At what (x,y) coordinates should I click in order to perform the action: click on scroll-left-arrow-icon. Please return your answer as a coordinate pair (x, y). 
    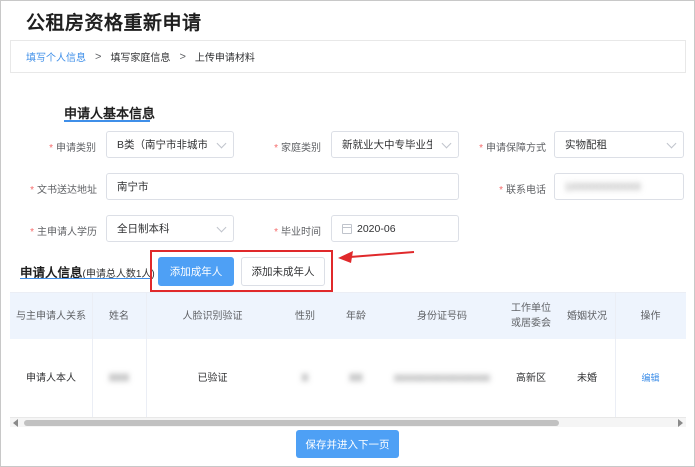
    Looking at the image, I should click on (15, 423).